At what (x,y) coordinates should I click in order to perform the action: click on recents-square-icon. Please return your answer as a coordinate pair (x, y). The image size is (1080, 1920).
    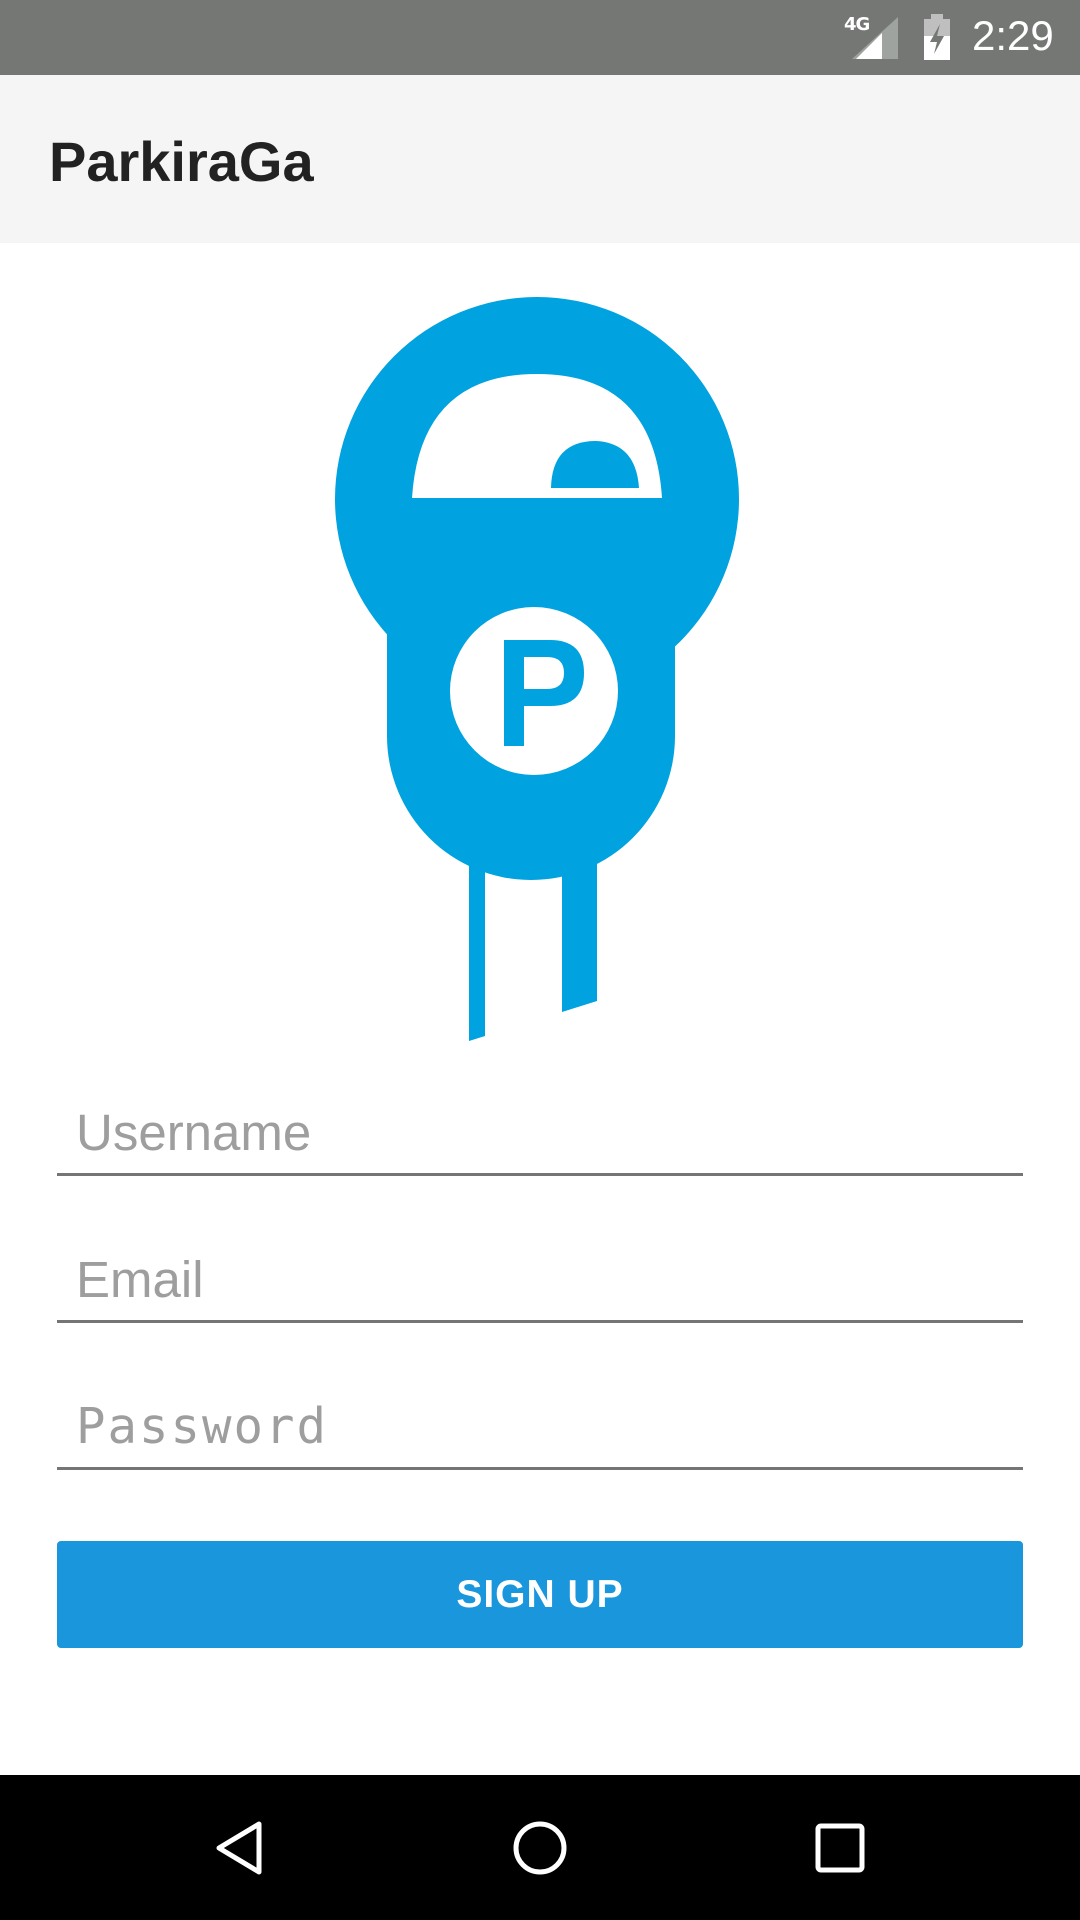
    Looking at the image, I should click on (840, 1847).